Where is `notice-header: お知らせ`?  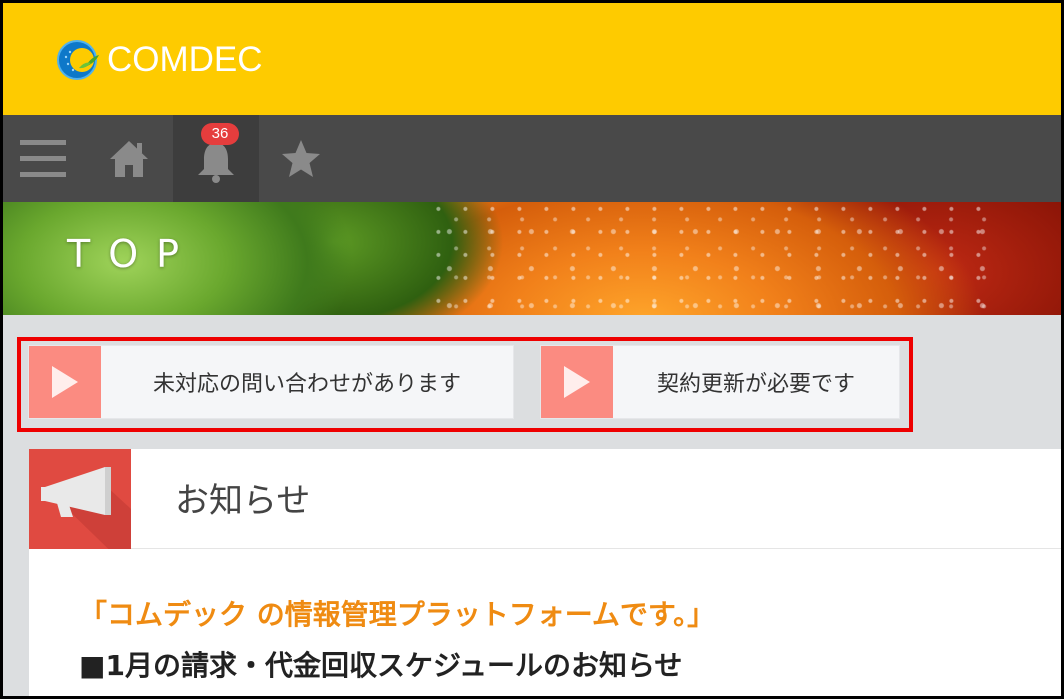
notice-header: お知らせ is located at coordinates (545, 499).